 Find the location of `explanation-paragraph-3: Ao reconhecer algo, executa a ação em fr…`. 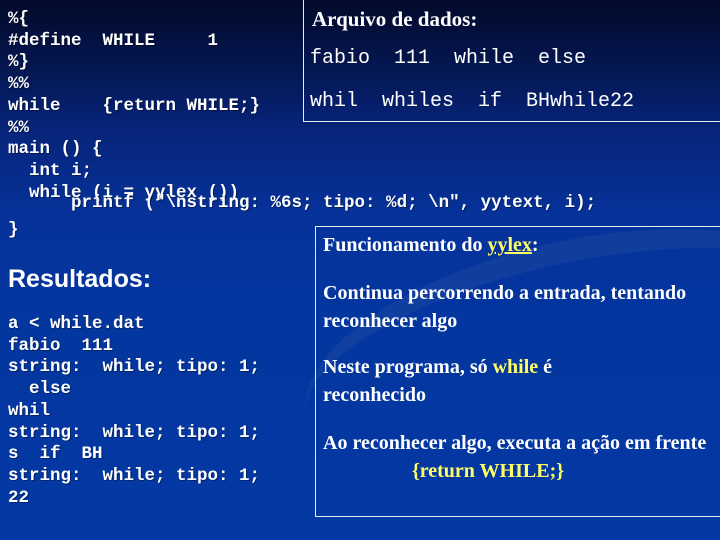

explanation-paragraph-3: Ao reconhecer algo, executa a ação em fr… is located at coordinates (521, 457).